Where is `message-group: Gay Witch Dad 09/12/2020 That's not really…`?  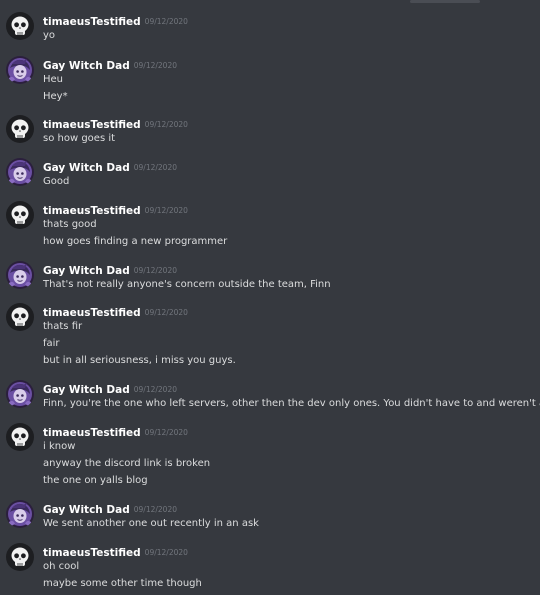
message-group: Gay Witch Dad 09/12/2020 That's not really… is located at coordinates (270, 278).